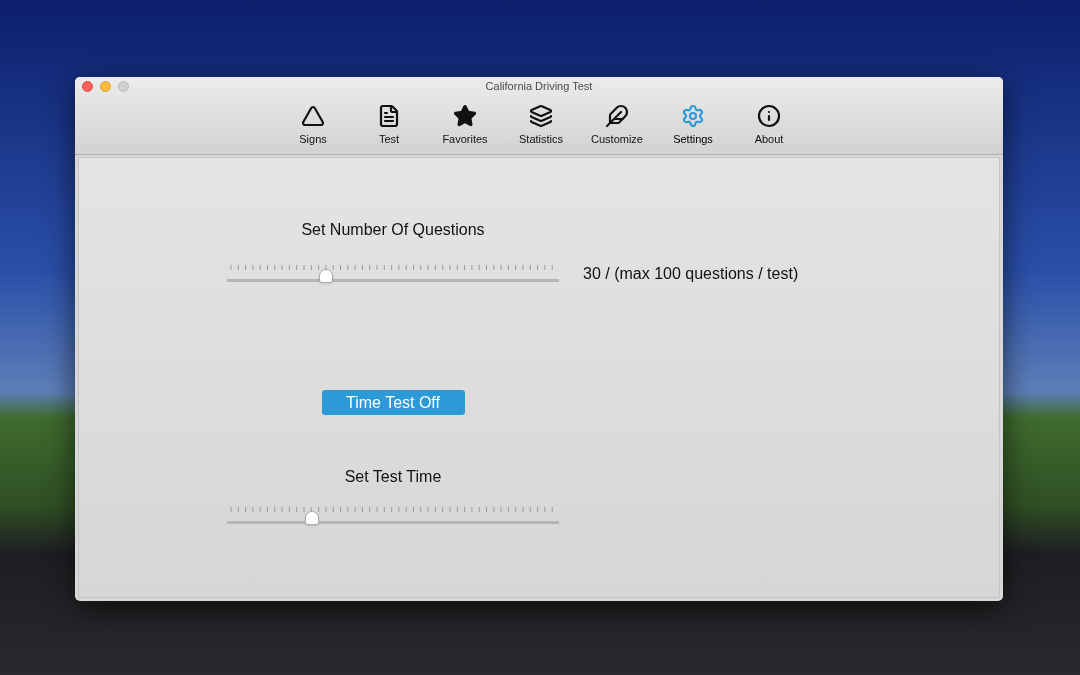 The height and width of the screenshot is (675, 1080). What do you see at coordinates (617, 116) in the screenshot?
I see `feather-icon` at bounding box center [617, 116].